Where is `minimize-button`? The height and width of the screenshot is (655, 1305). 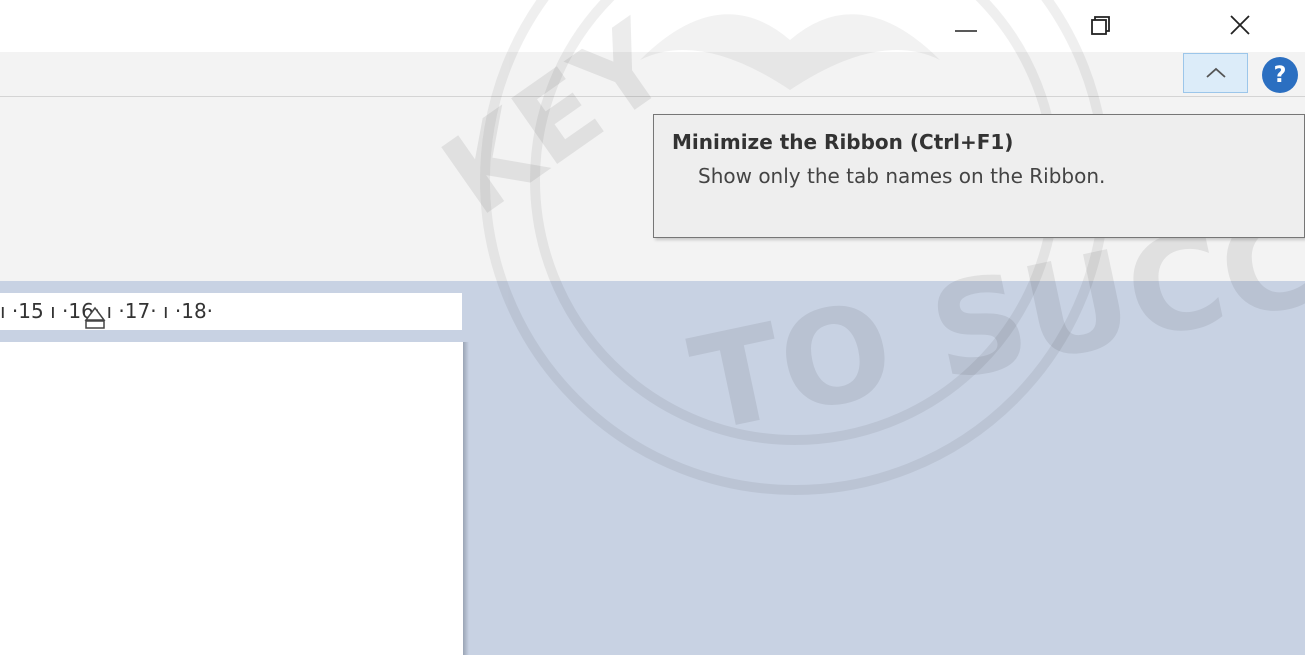 minimize-button is located at coordinates (966, 26).